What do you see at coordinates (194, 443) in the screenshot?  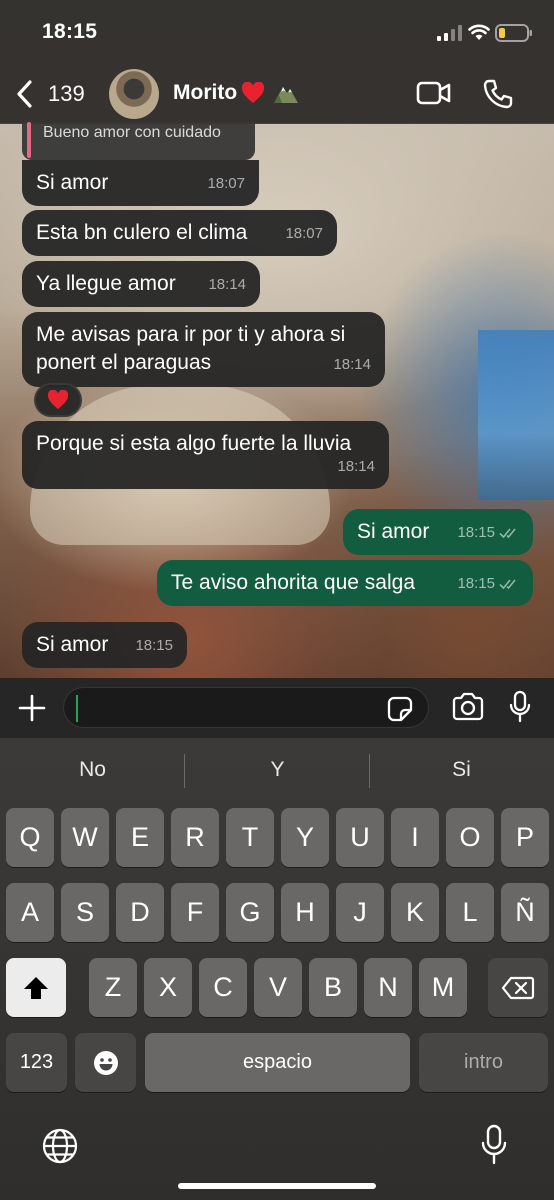 I see `message-text: Porque si esta algo fuerte la lluvia` at bounding box center [194, 443].